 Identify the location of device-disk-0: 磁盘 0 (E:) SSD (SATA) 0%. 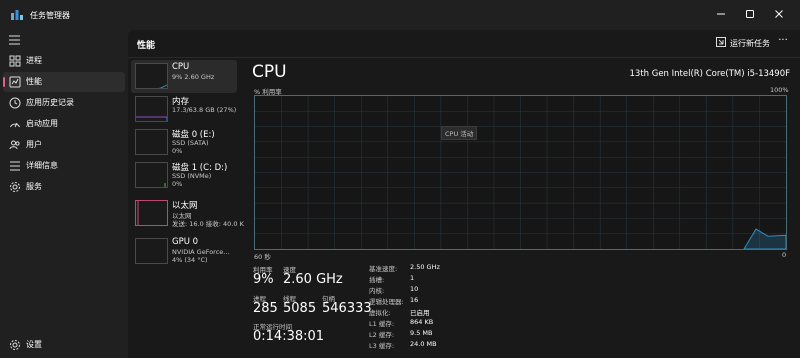
(184, 142).